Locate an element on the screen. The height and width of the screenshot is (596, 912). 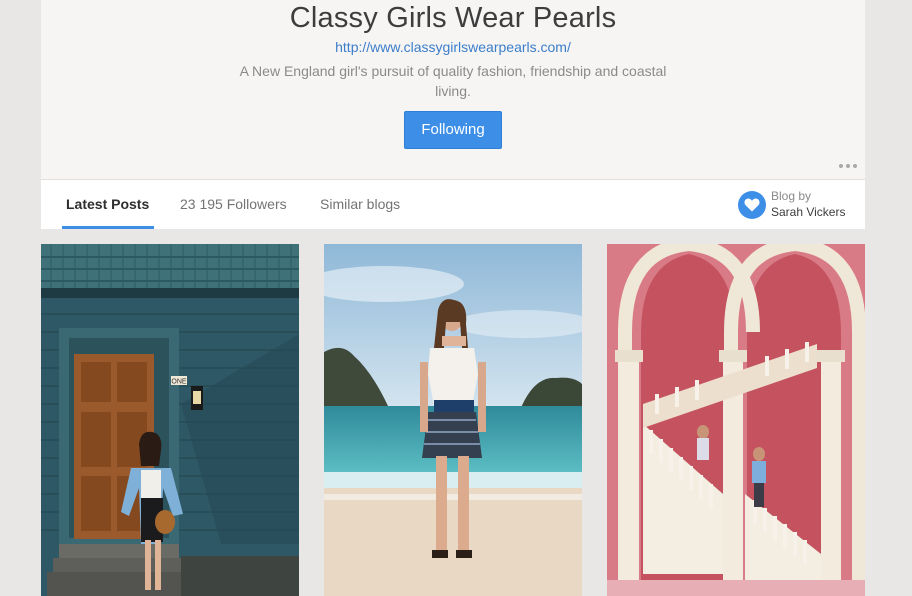
active-tab-indicator is located at coordinates (108, 227).